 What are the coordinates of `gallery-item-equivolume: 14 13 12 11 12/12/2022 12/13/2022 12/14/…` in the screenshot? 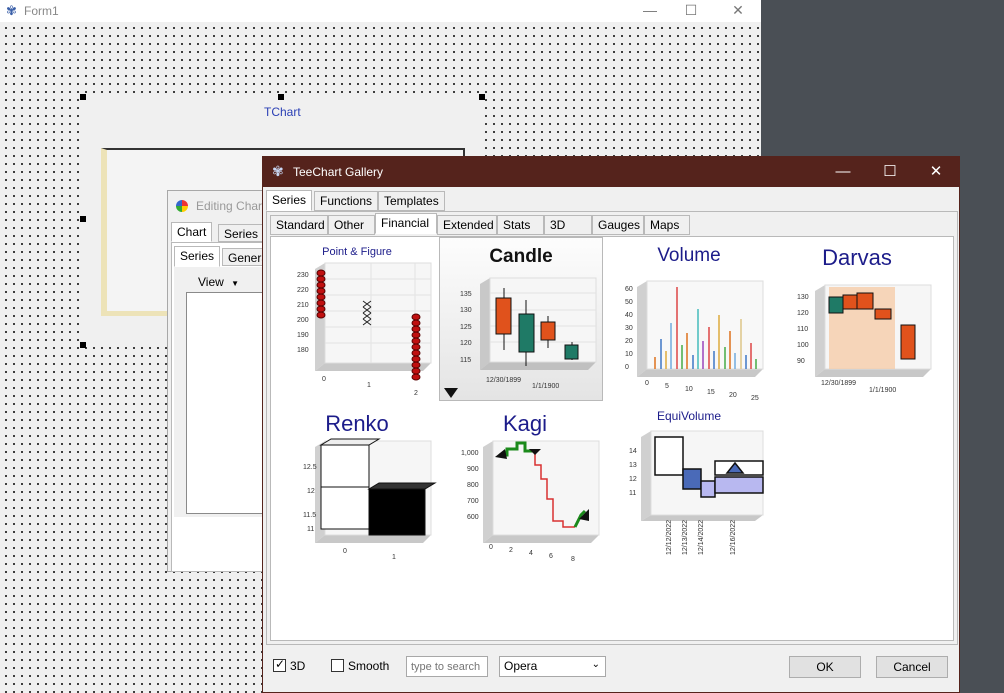 It's located at (689, 489).